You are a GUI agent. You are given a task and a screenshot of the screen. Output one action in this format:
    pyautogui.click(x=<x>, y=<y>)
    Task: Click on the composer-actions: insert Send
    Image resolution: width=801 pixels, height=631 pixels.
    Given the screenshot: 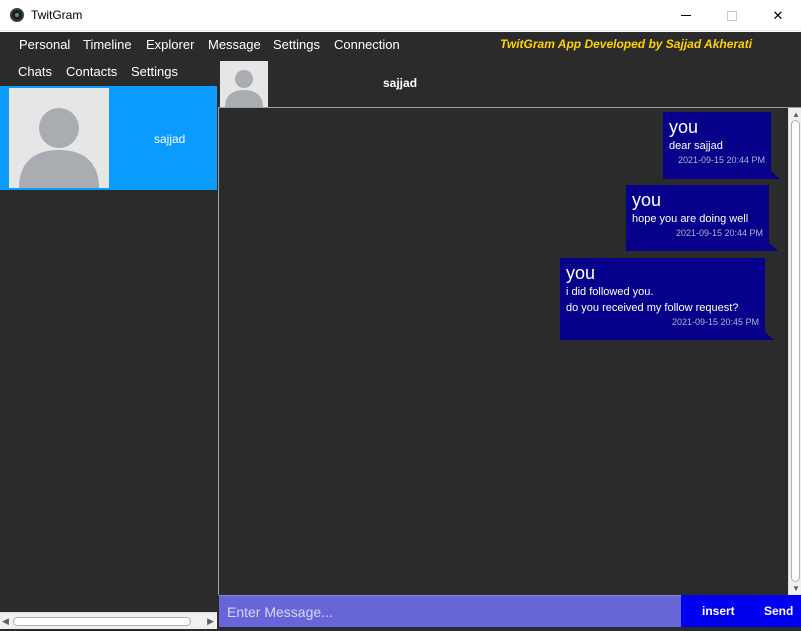 What is the action you would take?
    pyautogui.click(x=741, y=611)
    